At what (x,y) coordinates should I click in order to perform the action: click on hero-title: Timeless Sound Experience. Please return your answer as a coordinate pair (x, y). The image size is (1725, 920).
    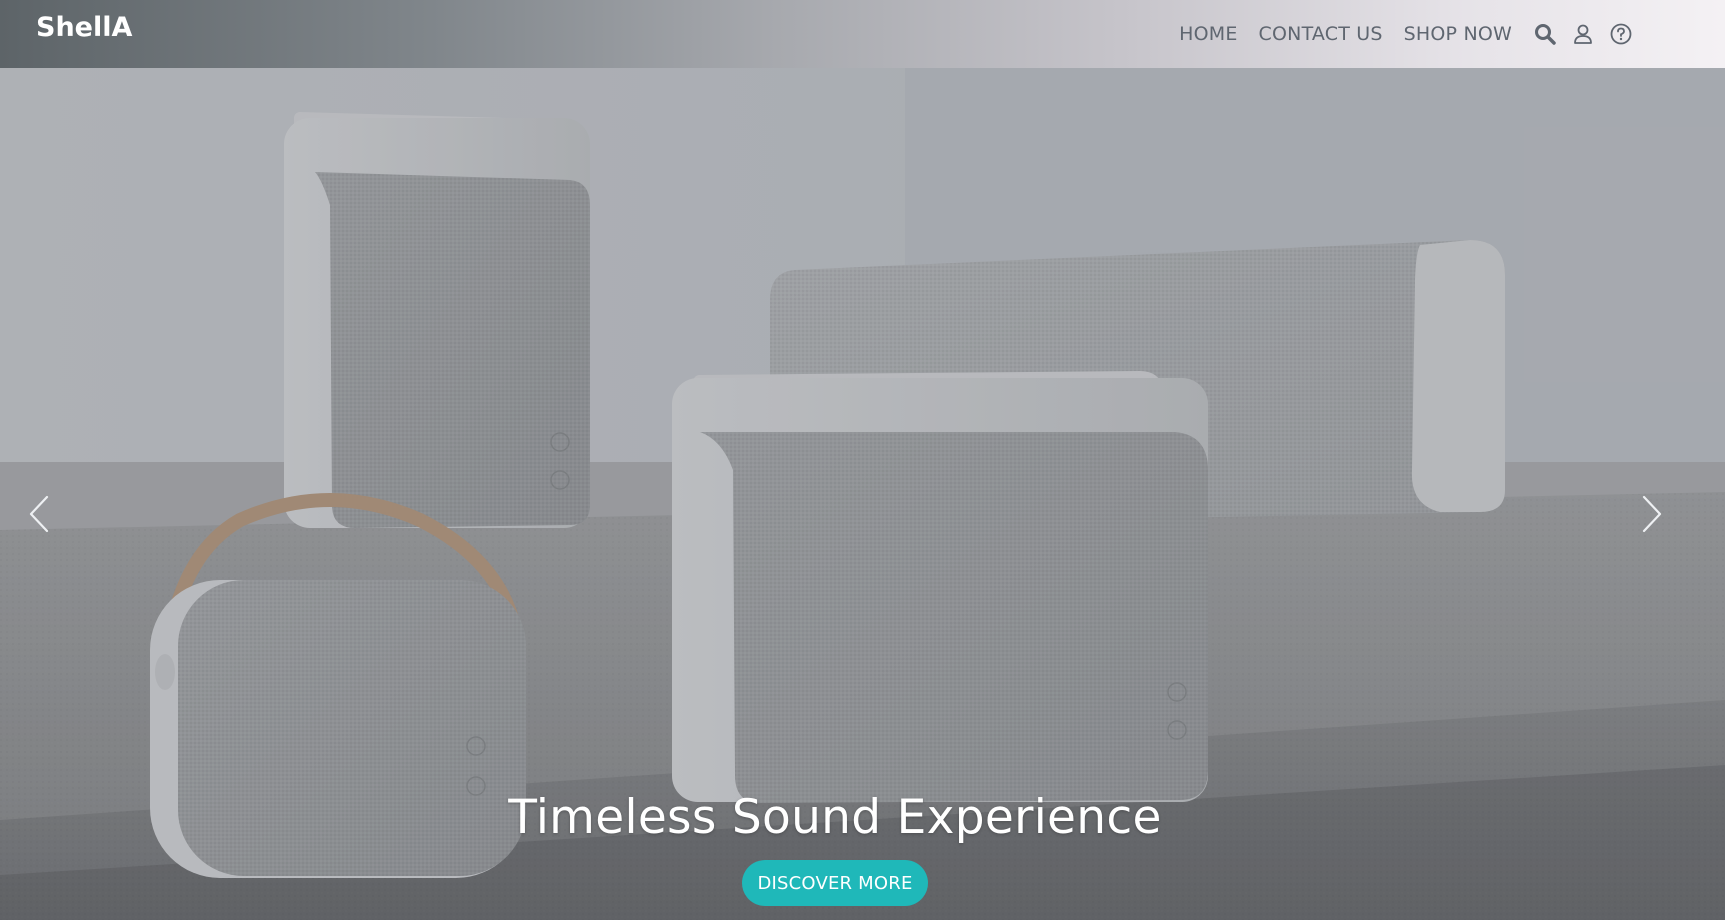
    Looking at the image, I should click on (835, 817).